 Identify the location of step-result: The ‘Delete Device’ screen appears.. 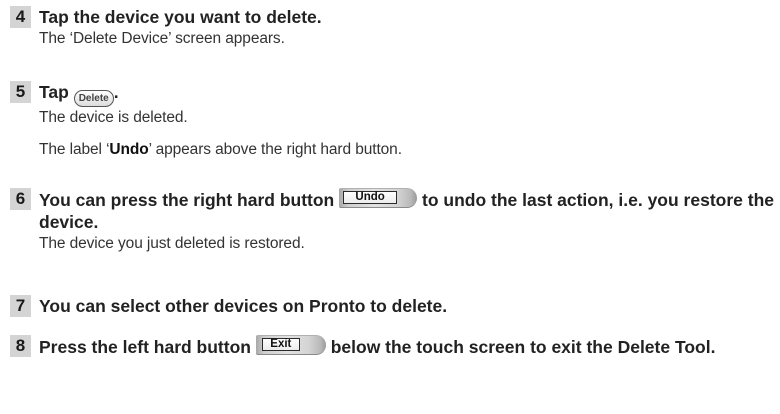
(162, 38).